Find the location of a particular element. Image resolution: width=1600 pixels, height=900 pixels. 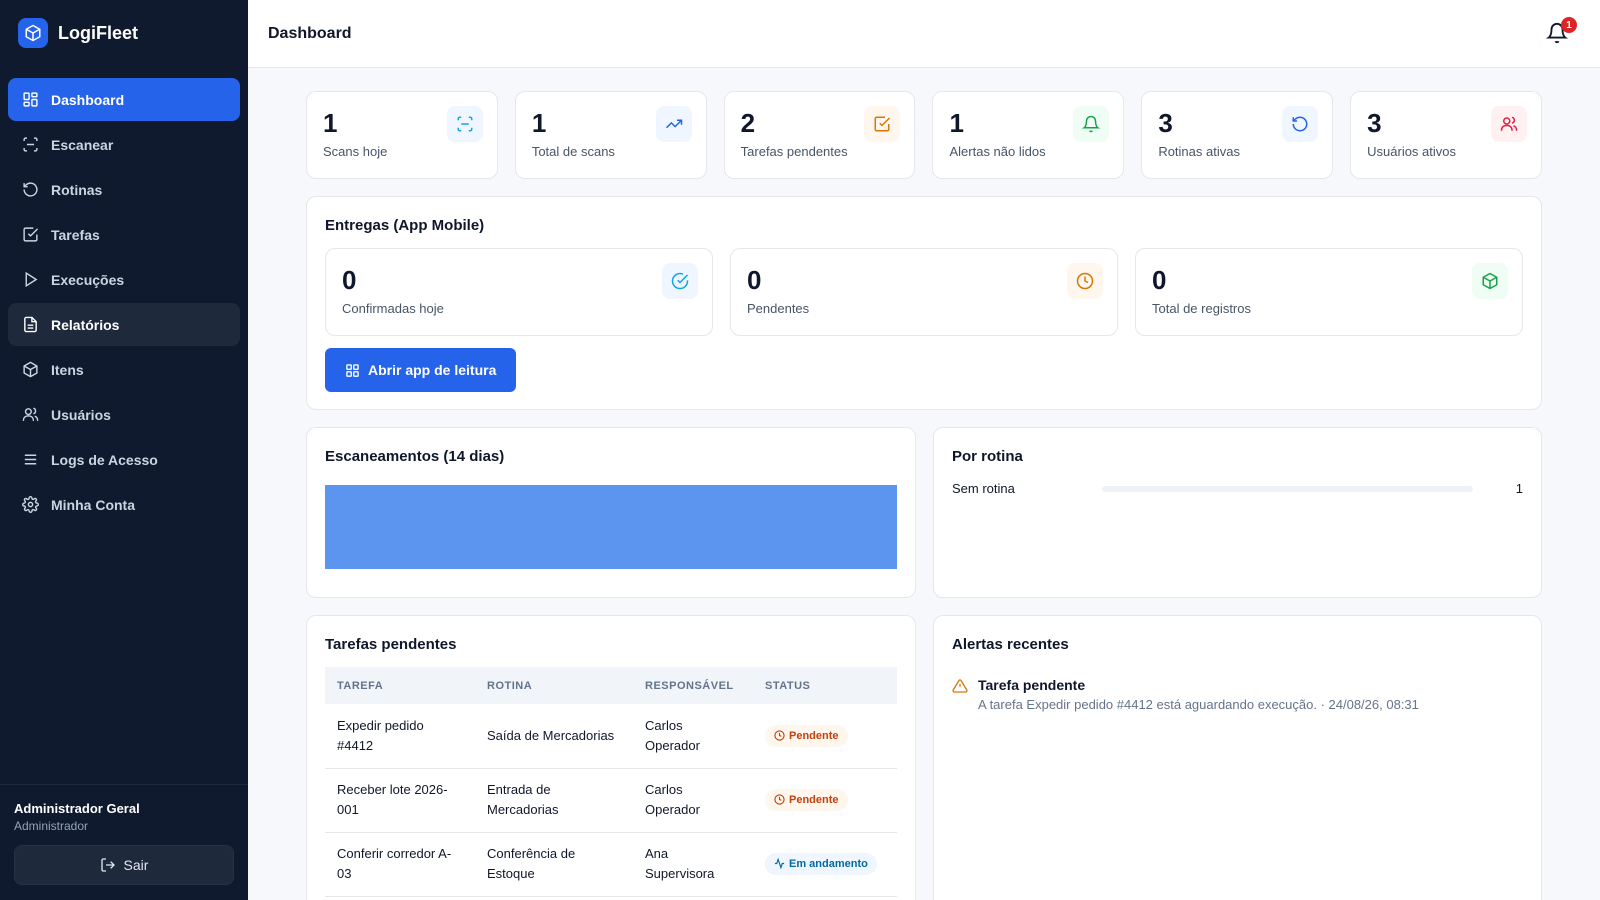

sidebar-item-logs: Logs de Acesso is located at coordinates (124, 459).